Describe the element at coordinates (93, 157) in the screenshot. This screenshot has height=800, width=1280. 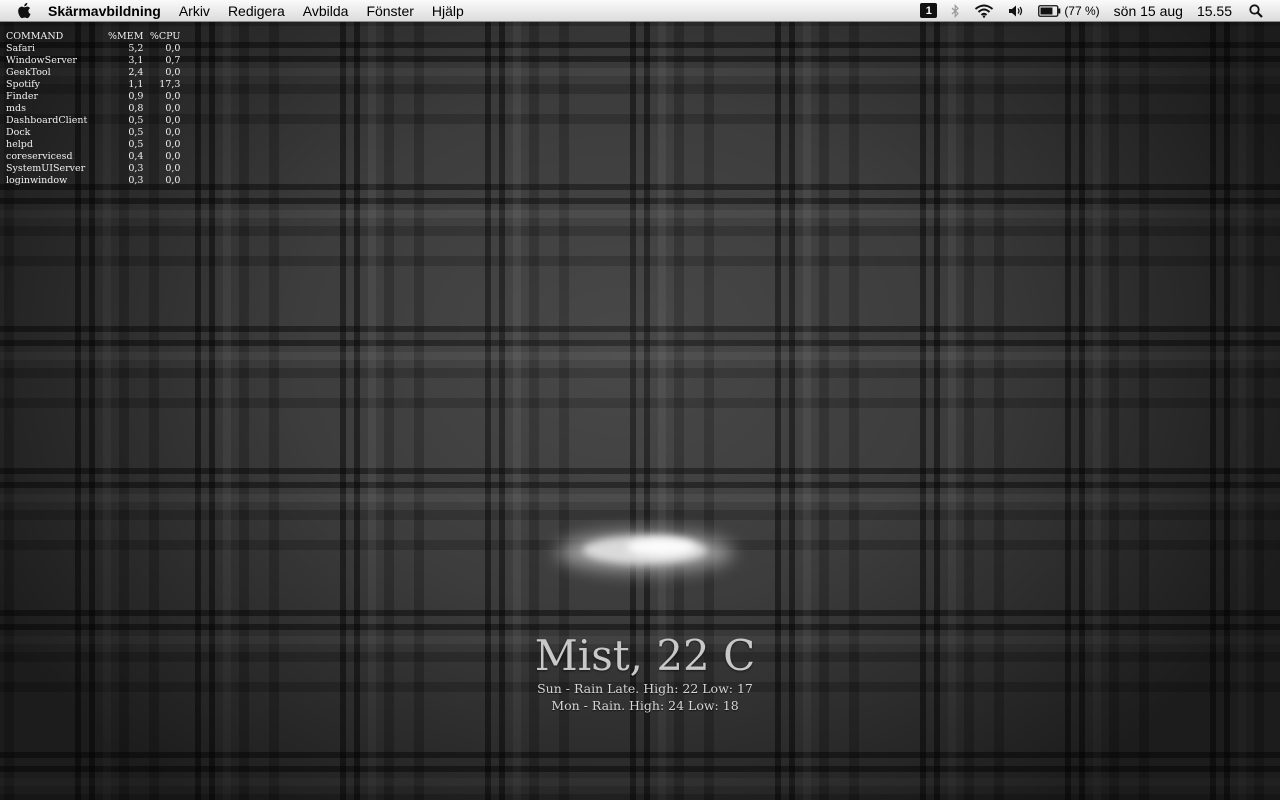
I see `process-row: coreservicesd 0,4 0,0` at that location.